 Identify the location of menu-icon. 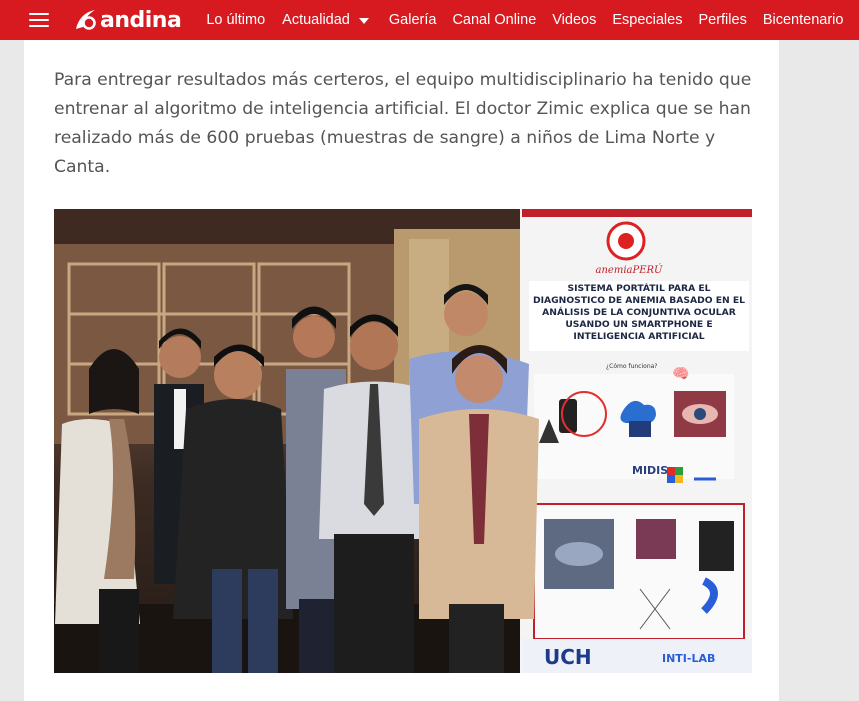
(39, 20).